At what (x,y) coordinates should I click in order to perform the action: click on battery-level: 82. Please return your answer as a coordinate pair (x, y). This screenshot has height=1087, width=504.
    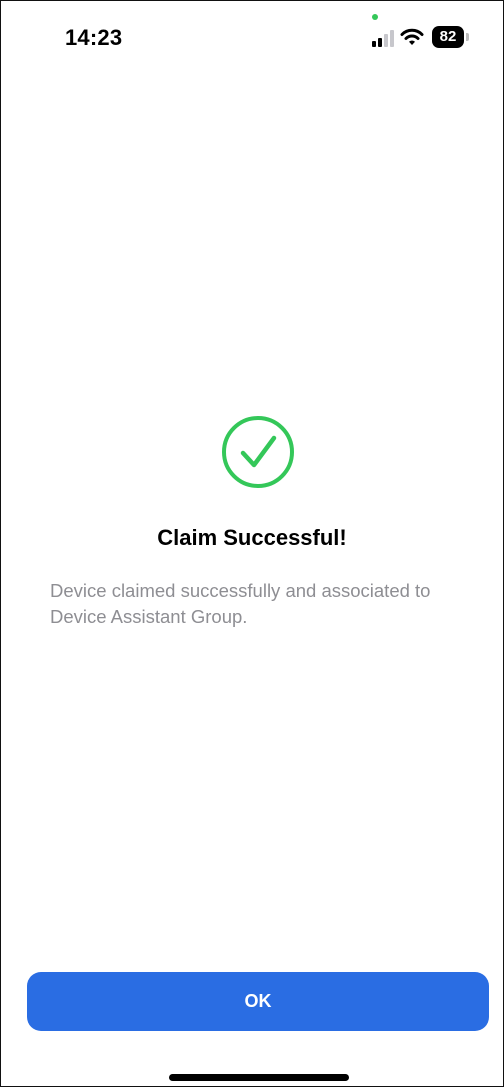
    Looking at the image, I should click on (448, 37).